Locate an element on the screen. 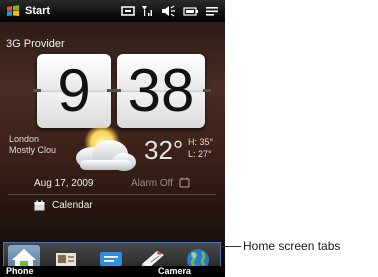 Image resolution: width=378 pixels, height=277 pixels. signal-icon is located at coordinates (147, 11).